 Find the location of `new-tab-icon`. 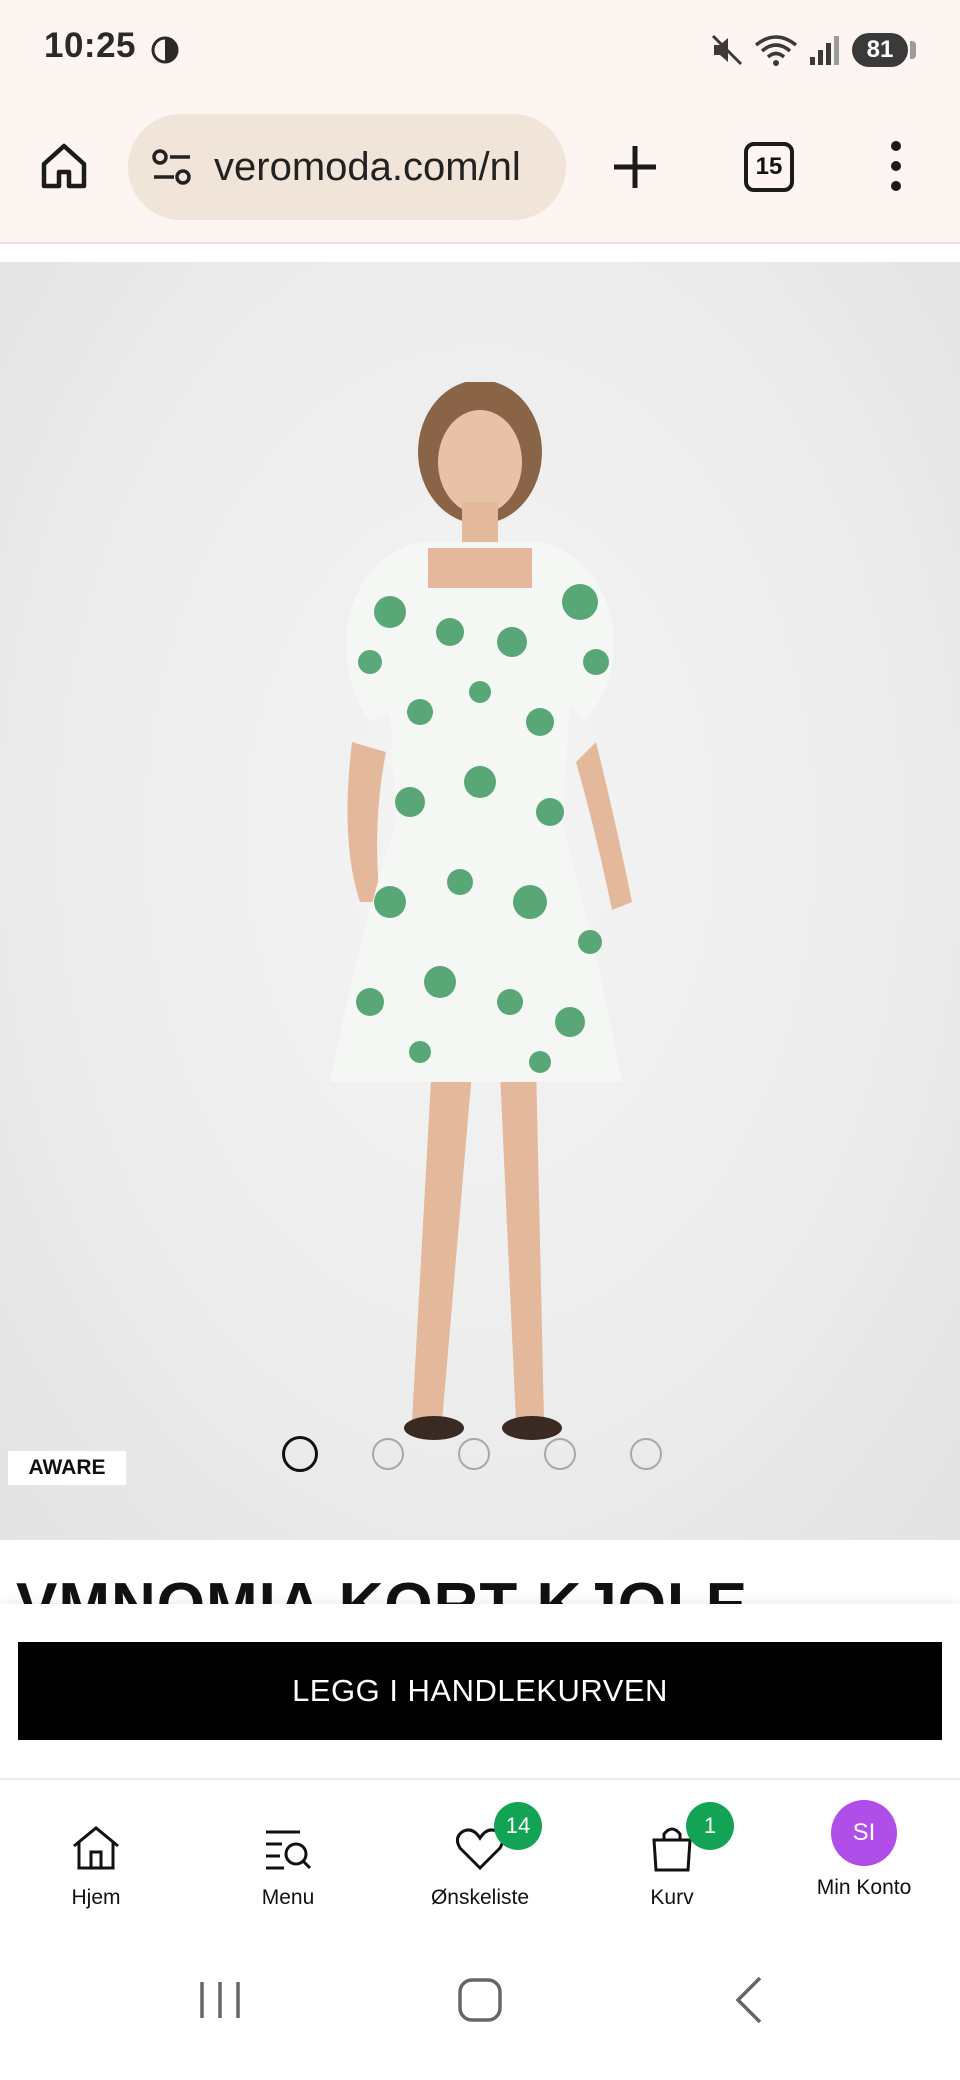

new-tab-icon is located at coordinates (635, 167).